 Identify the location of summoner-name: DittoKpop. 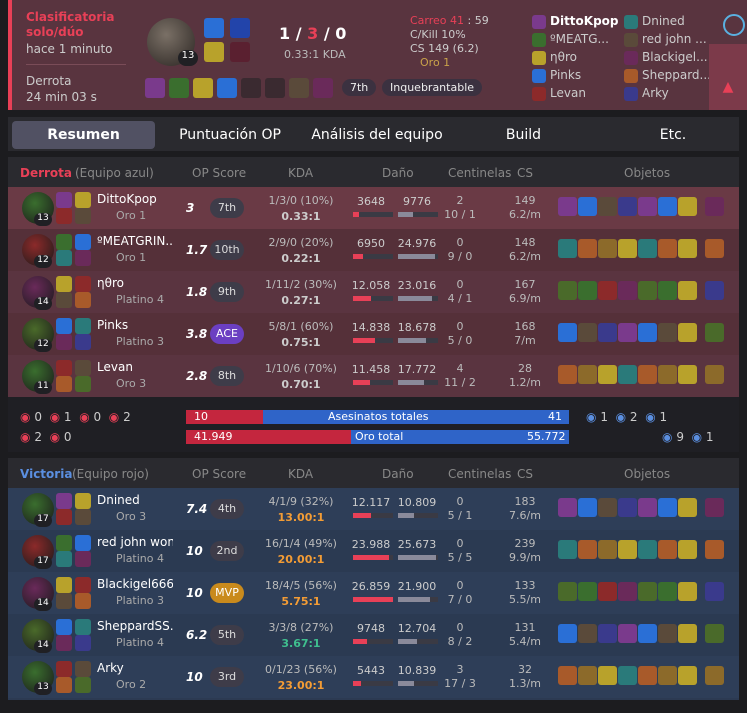
(135, 199).